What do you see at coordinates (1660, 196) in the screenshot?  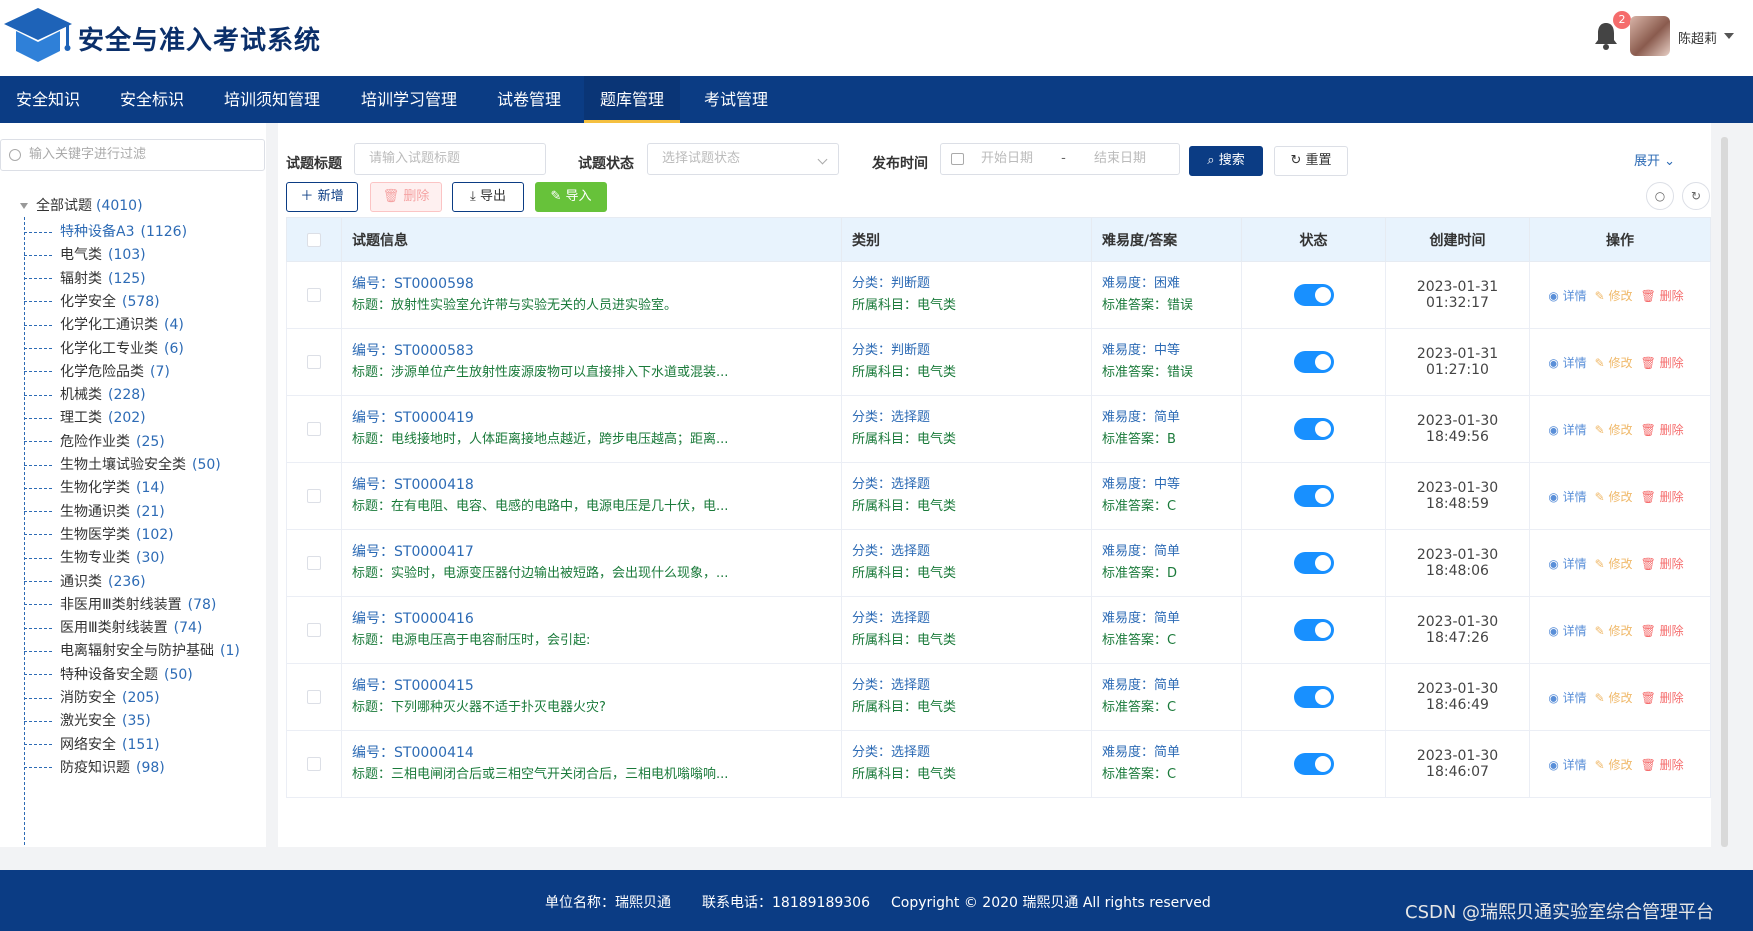 I see `search-toggle-button: ○` at bounding box center [1660, 196].